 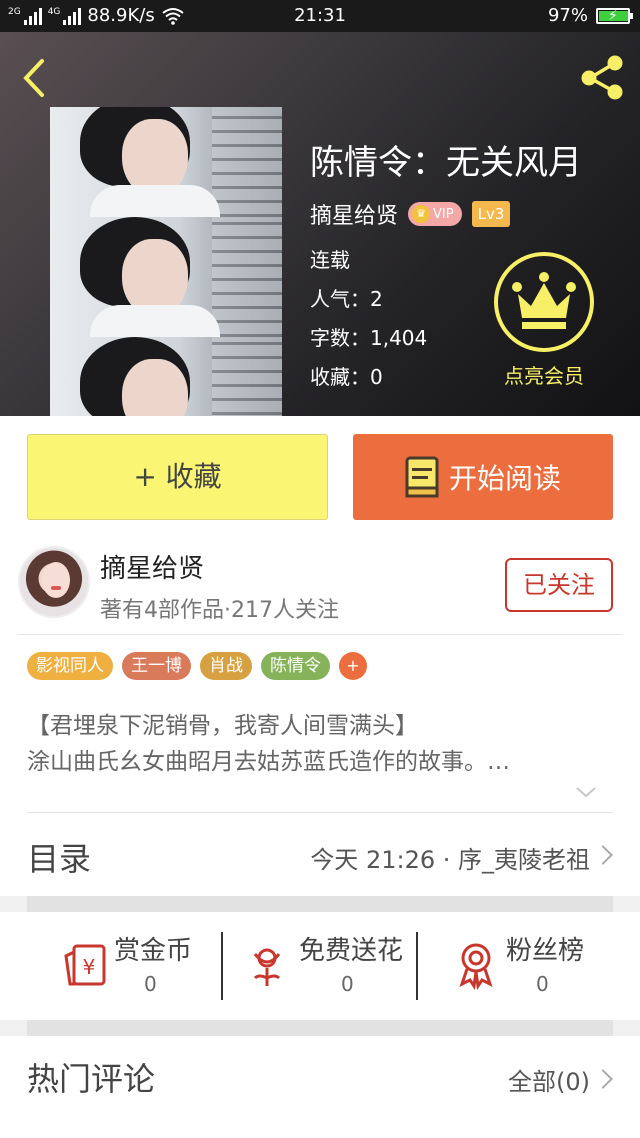 I want to click on start-reading-button: 开始阅读, so click(x=483, y=477).